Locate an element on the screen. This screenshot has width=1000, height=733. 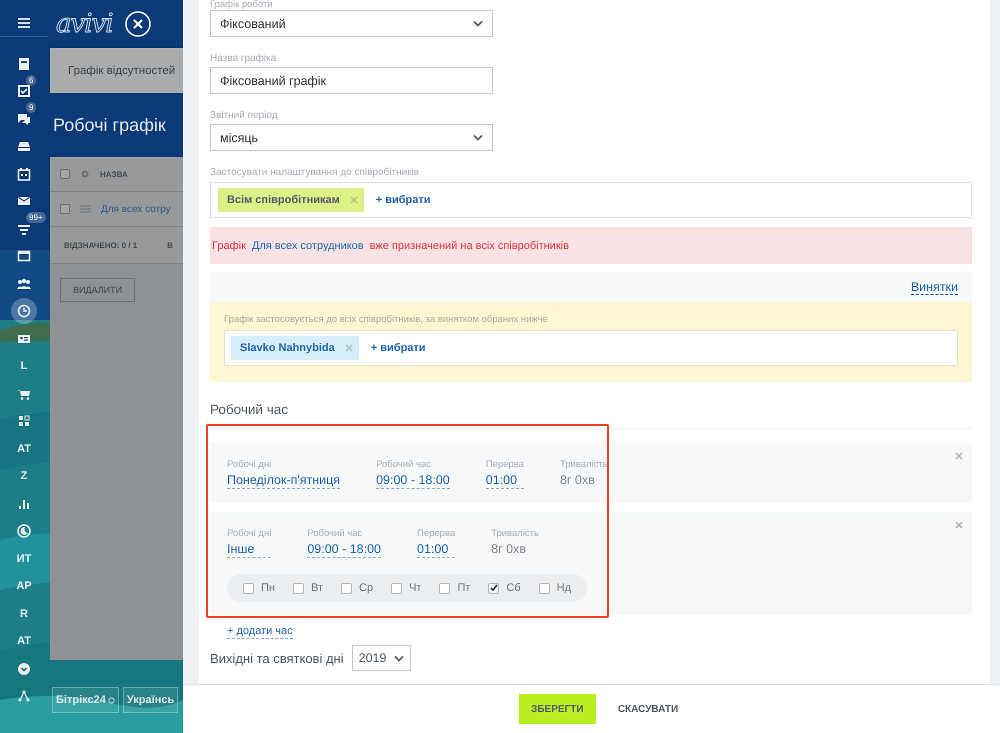
page-title: Робочі графік is located at coordinates (109, 125).